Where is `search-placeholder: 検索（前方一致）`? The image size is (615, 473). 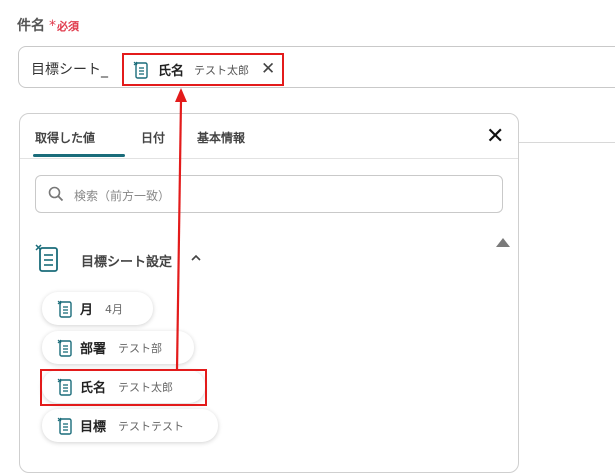 search-placeholder: 検索（前方一致） is located at coordinates (122, 196).